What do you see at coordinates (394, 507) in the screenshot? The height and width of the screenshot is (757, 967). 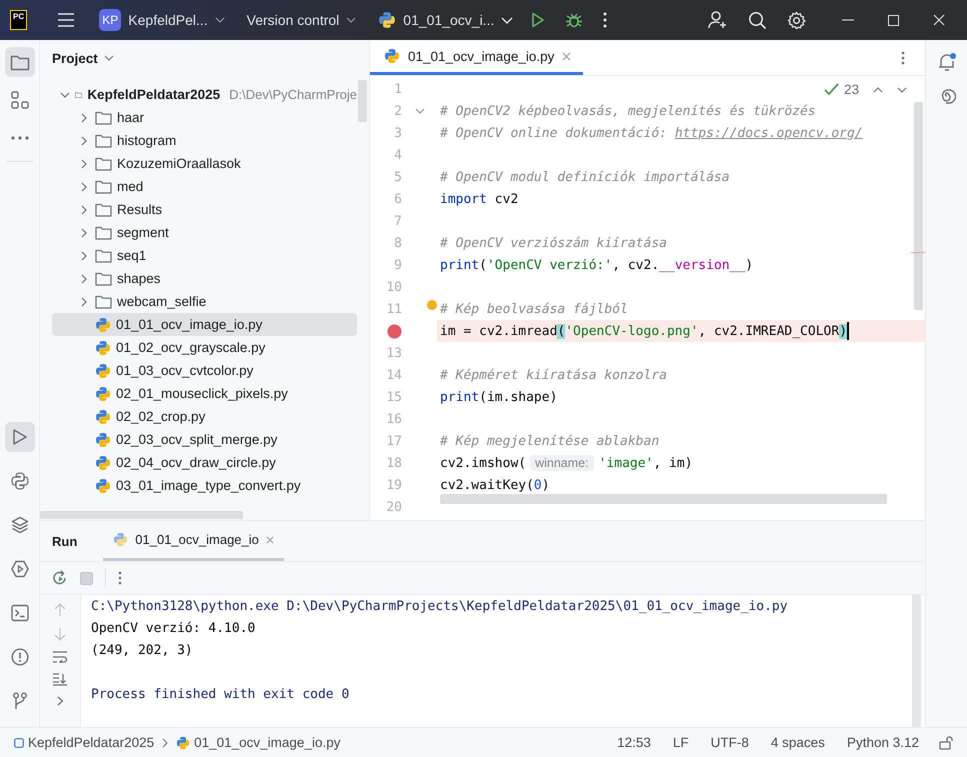 I see `line-number: 20` at bounding box center [394, 507].